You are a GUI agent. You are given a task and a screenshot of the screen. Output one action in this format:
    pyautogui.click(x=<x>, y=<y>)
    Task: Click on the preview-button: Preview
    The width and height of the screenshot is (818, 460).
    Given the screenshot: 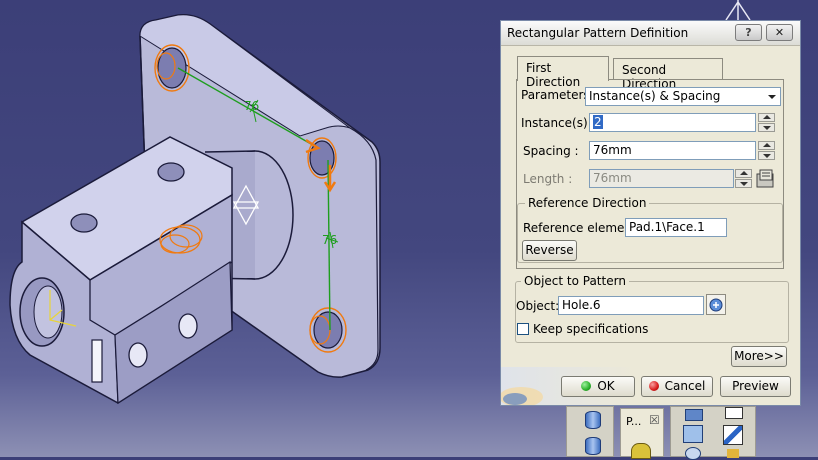 What is the action you would take?
    pyautogui.click(x=755, y=386)
    